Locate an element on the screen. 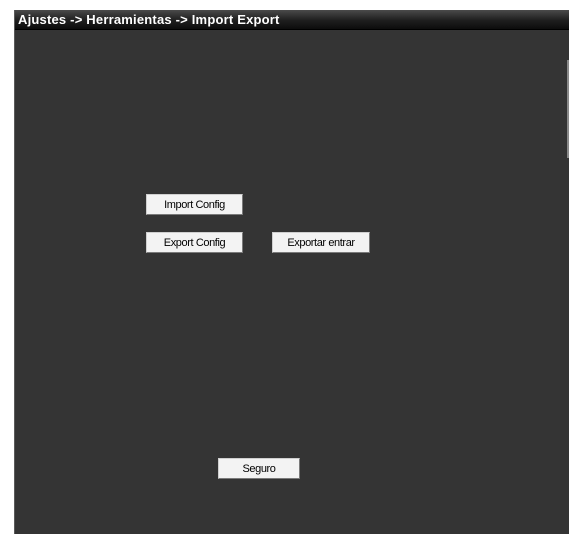  import-config-button: Import Config is located at coordinates (194, 204).